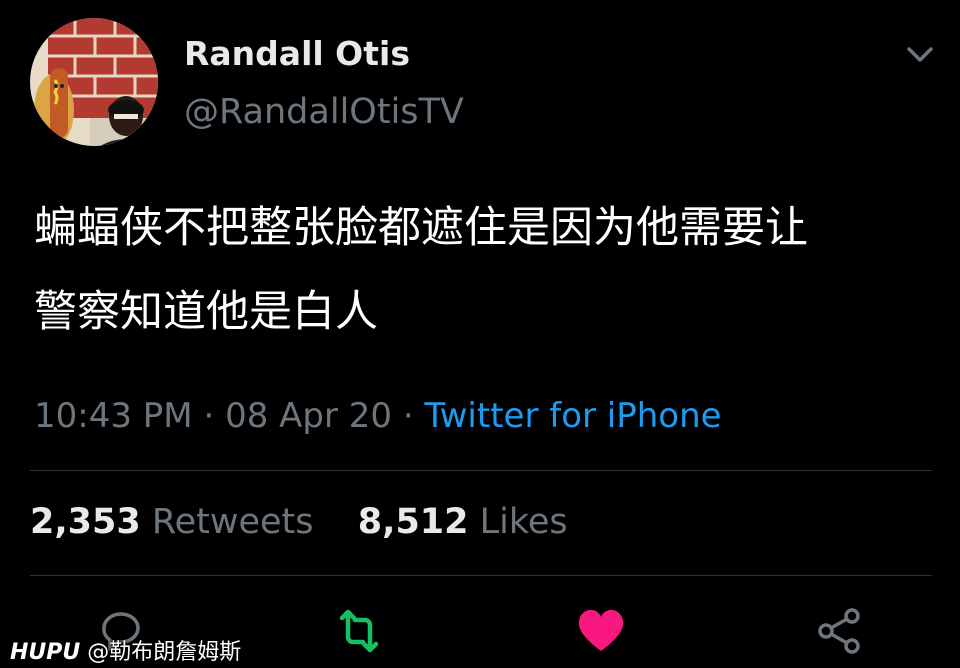  What do you see at coordinates (413, 522) in the screenshot?
I see `likes-count: 8,512` at bounding box center [413, 522].